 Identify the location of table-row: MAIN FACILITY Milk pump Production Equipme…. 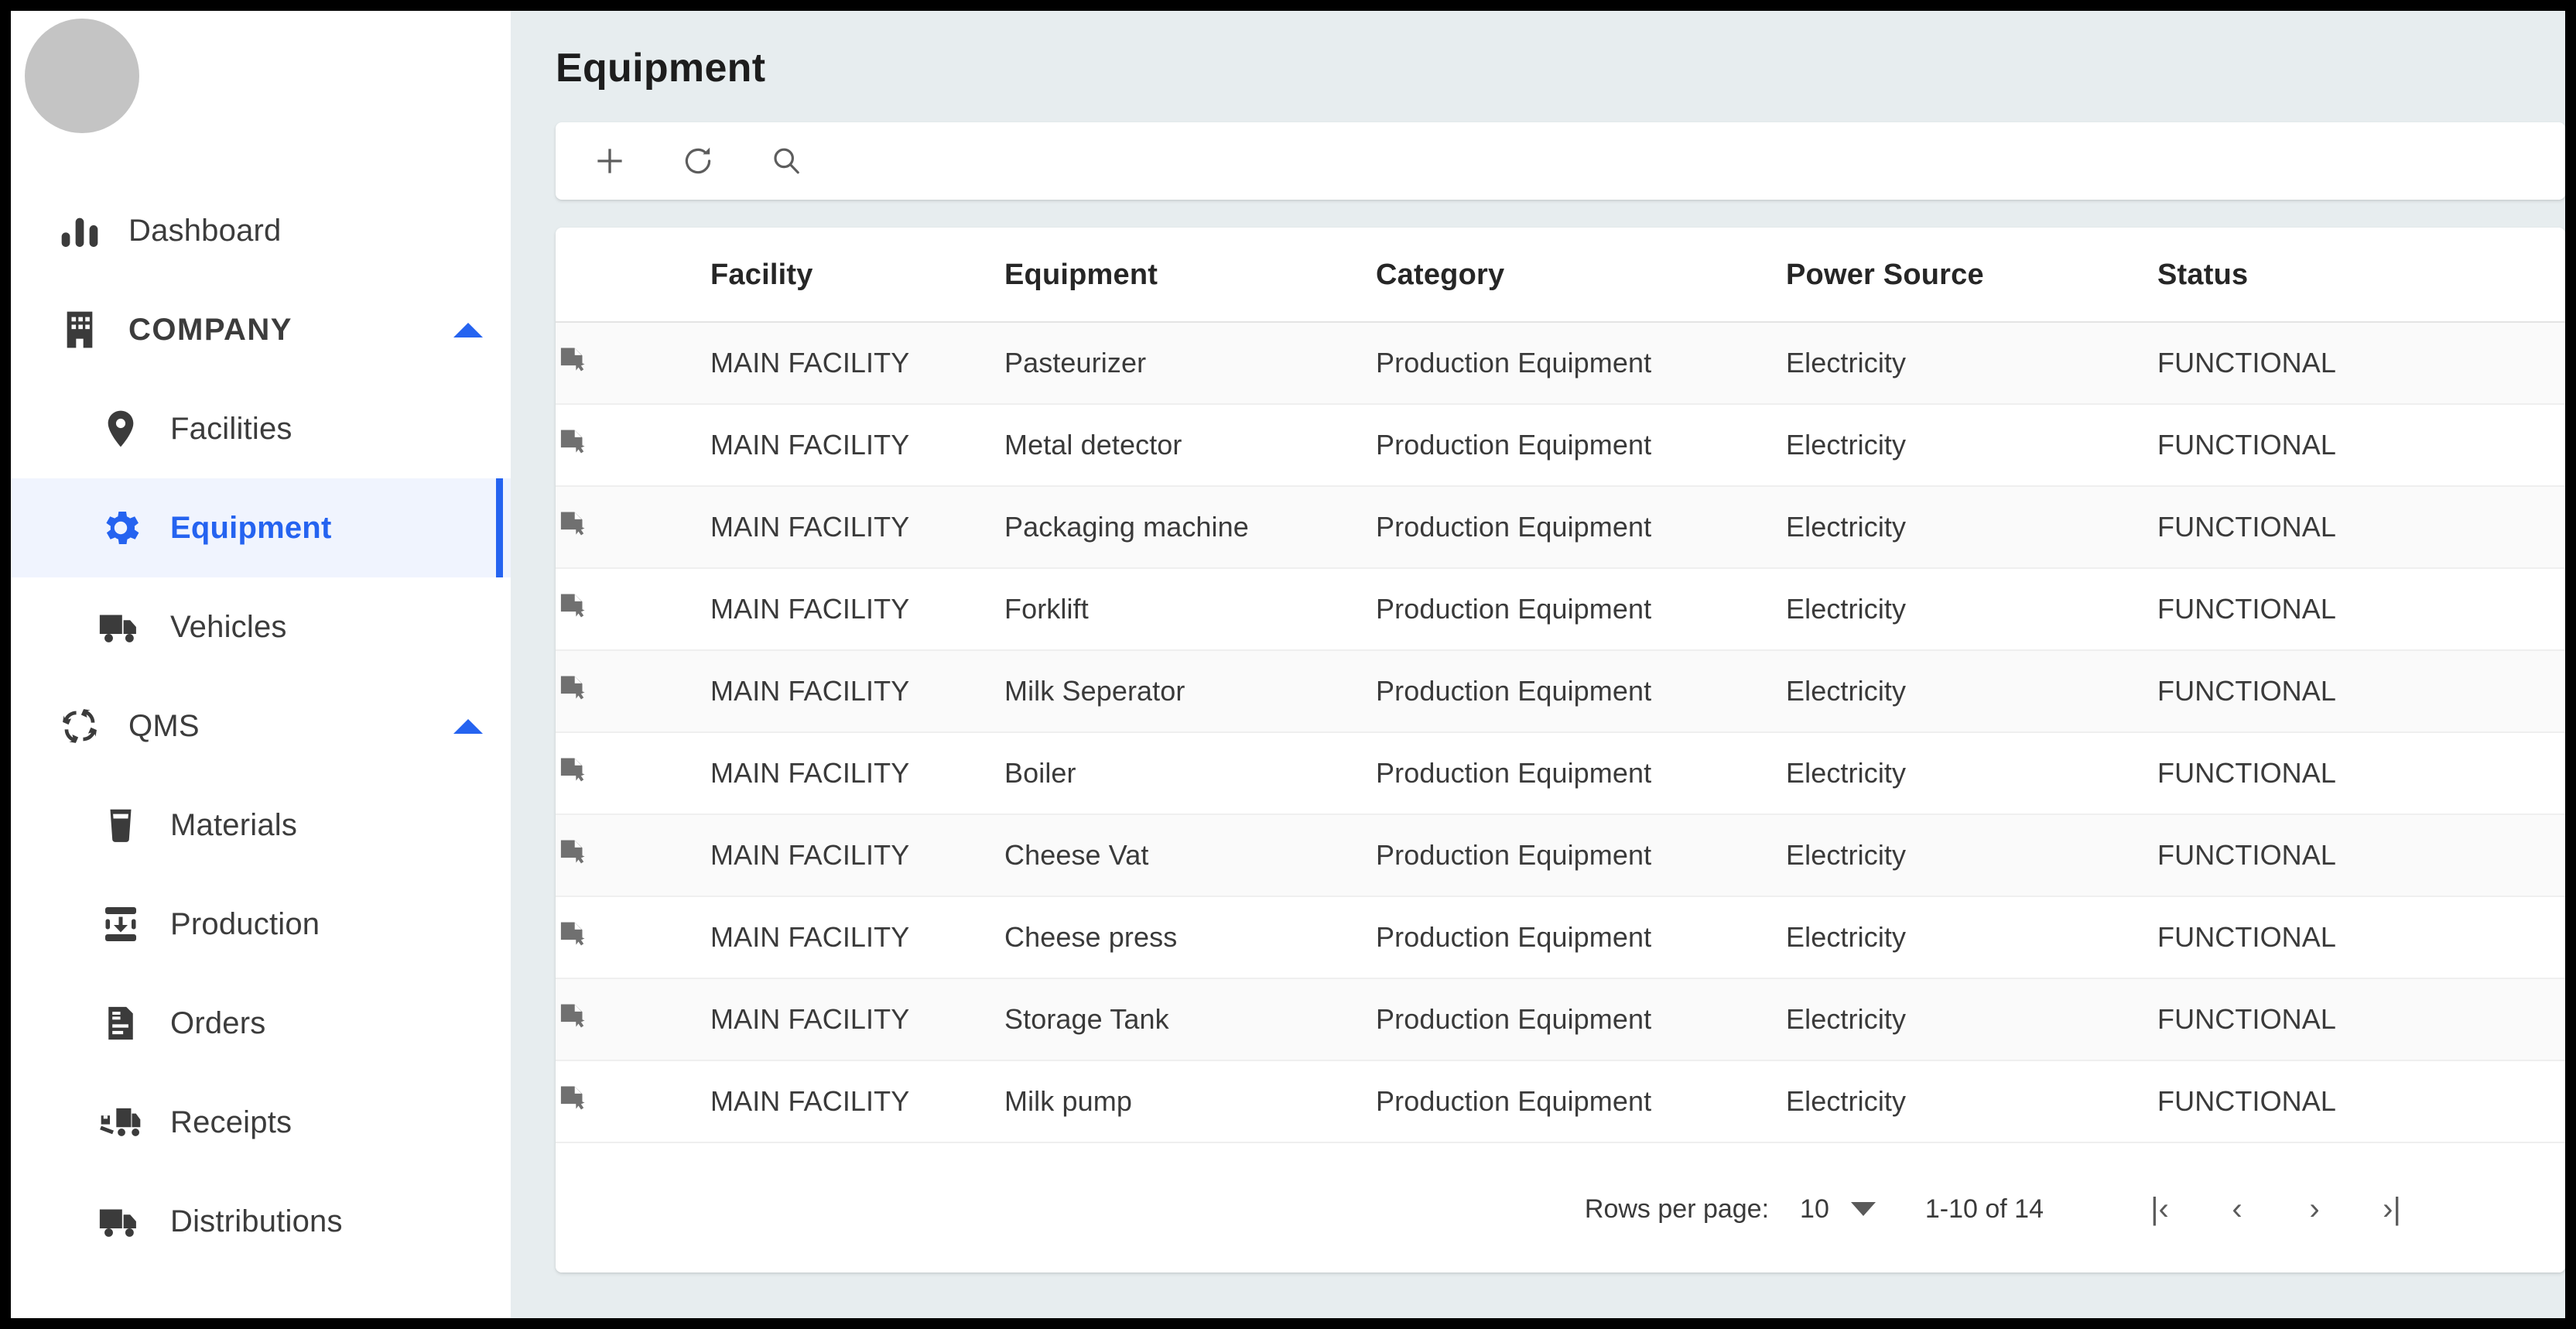
(1561, 1102).